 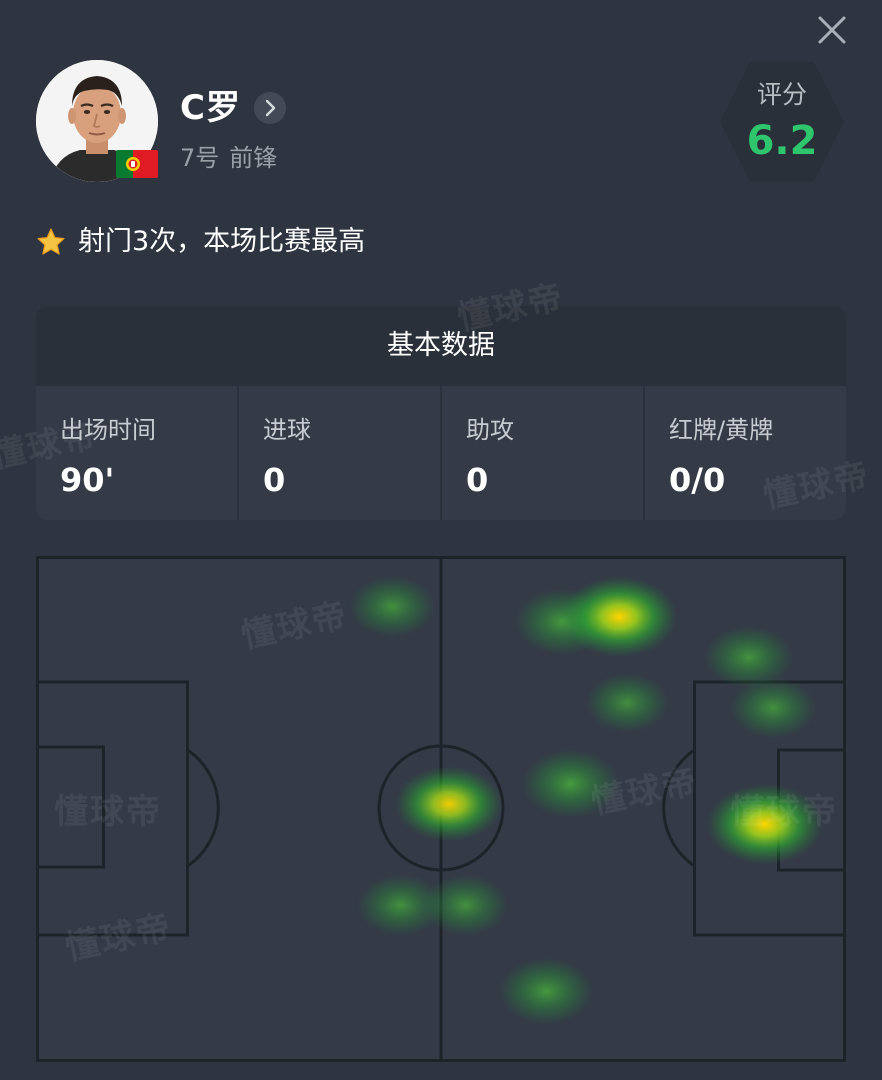 What do you see at coordinates (721, 430) in the screenshot?
I see `stat-label: 红牌/黄牌` at bounding box center [721, 430].